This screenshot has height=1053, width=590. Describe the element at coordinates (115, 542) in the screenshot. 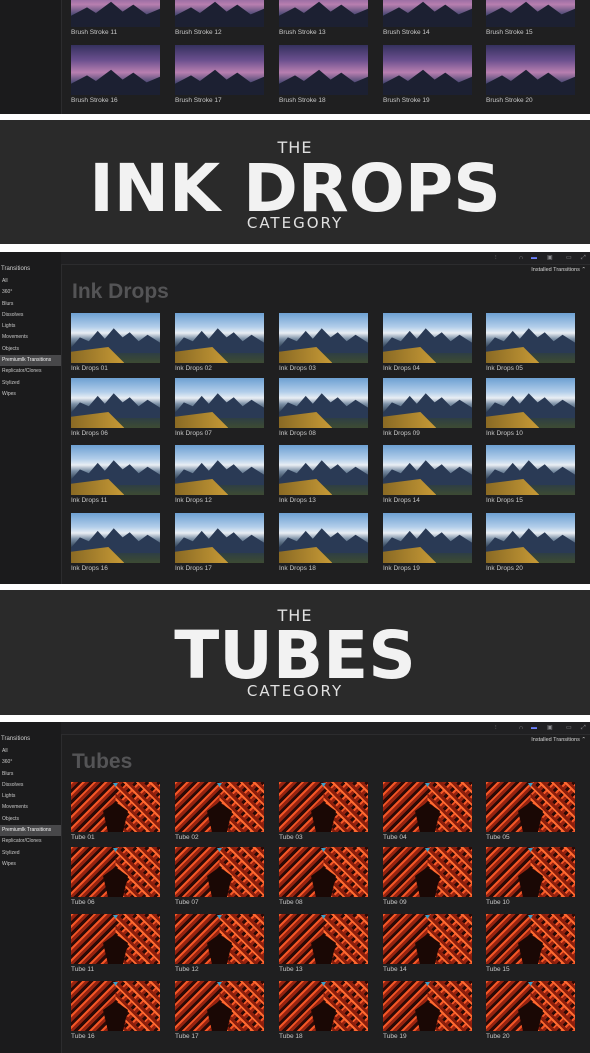

I see `transition-item: Ink Drops 16` at that location.